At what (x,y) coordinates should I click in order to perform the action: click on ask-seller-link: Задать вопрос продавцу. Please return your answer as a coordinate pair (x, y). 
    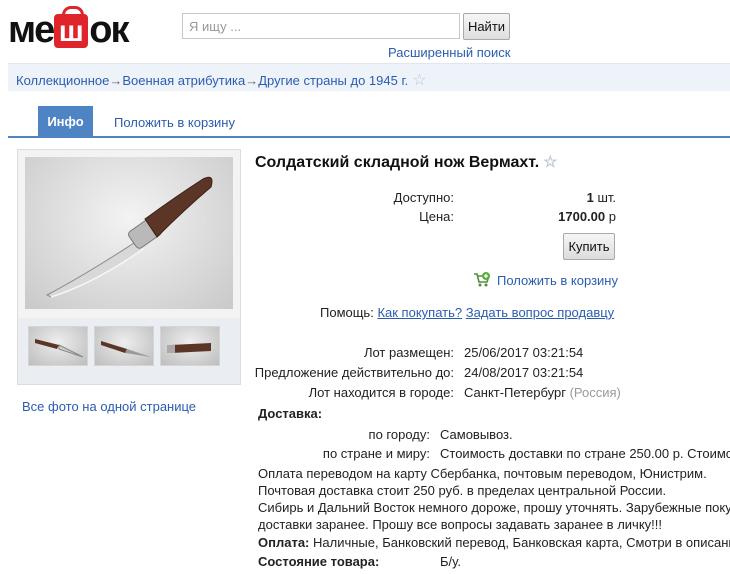
    Looking at the image, I should click on (540, 312).